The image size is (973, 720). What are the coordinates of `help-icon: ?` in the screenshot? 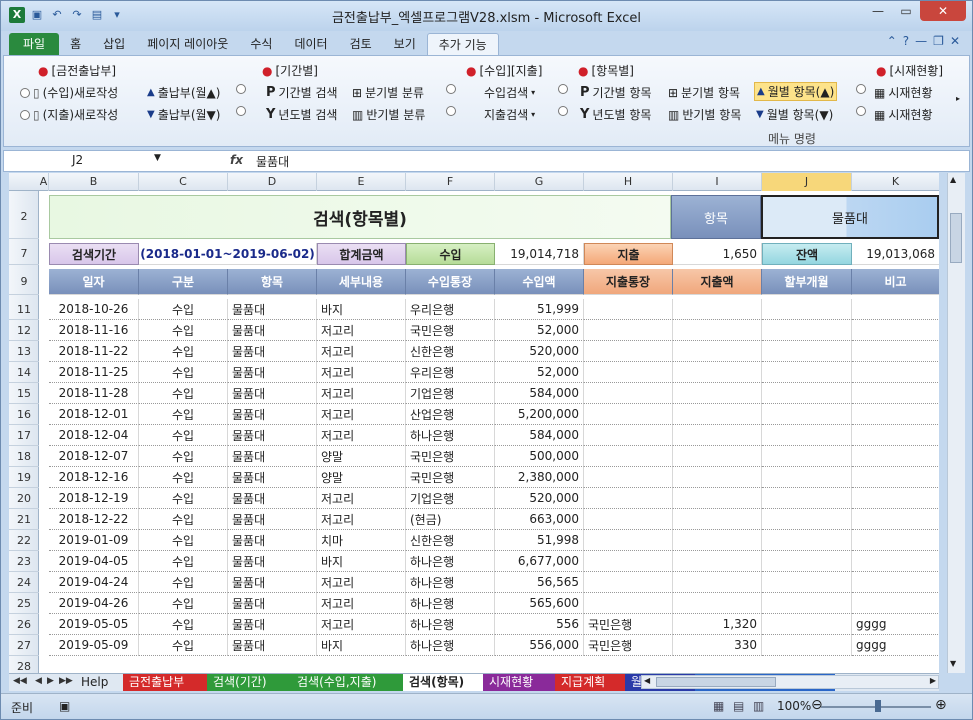 It's located at (906, 41).